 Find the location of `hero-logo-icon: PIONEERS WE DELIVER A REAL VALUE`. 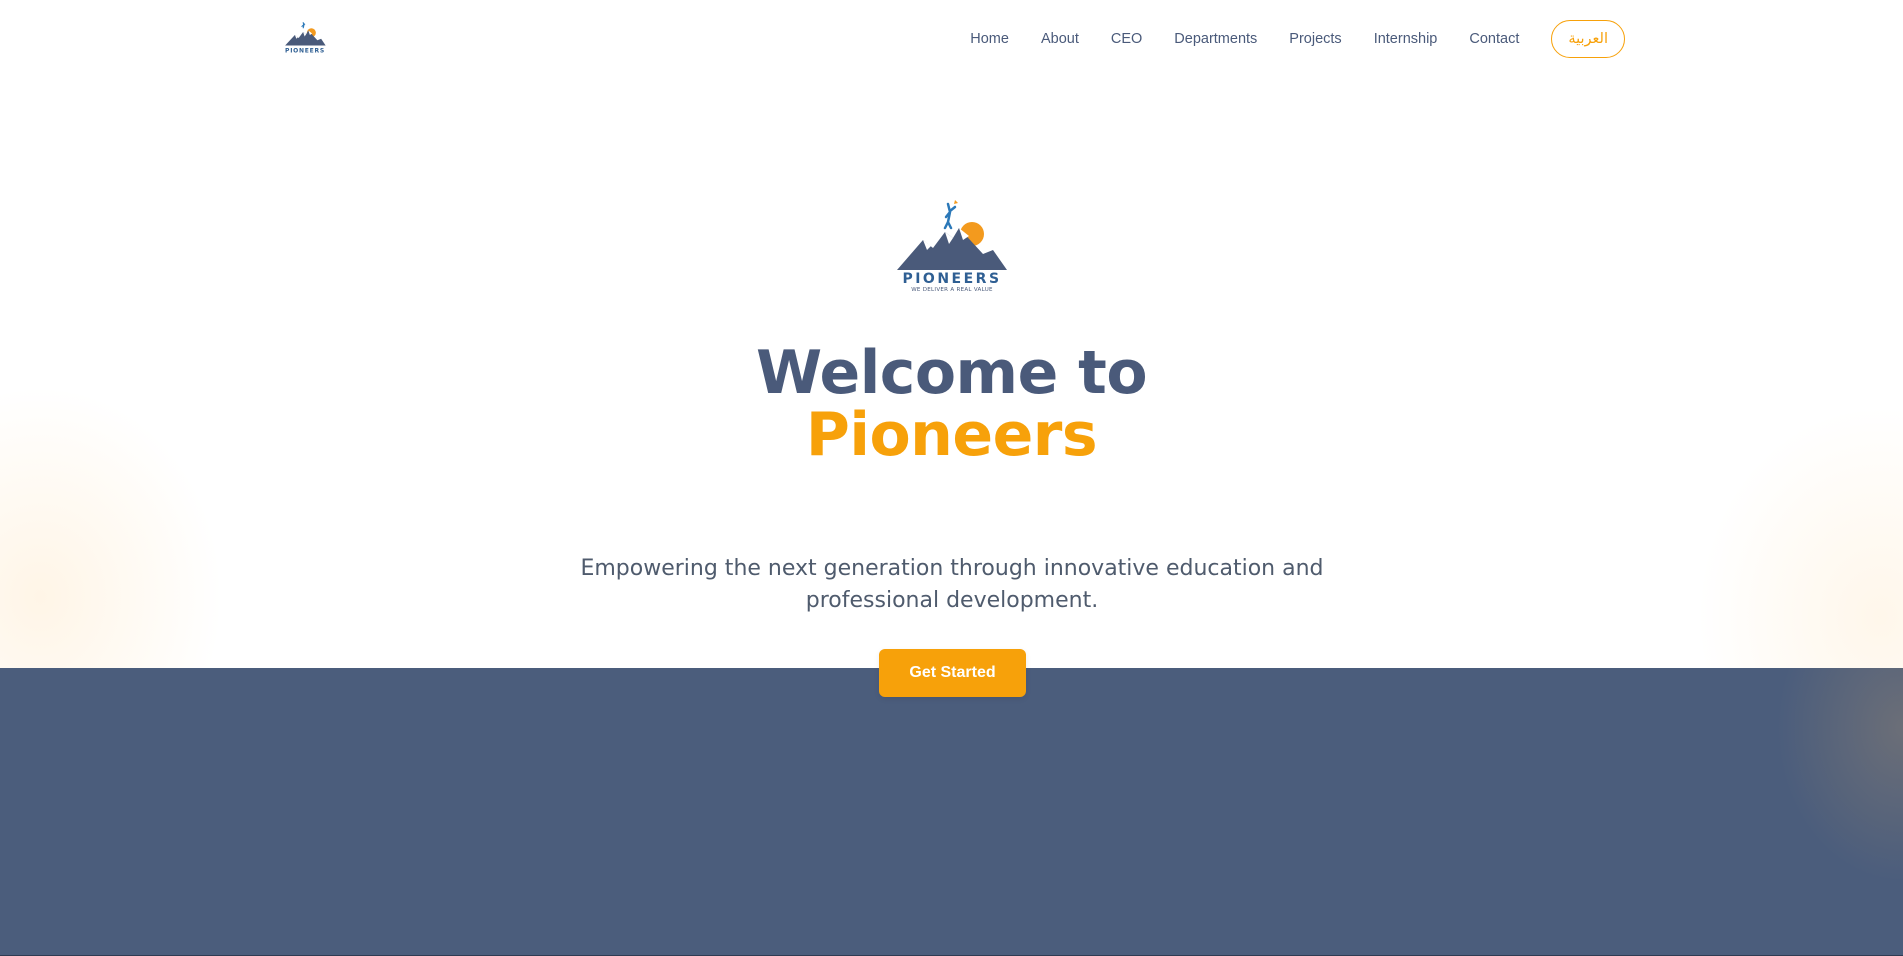

hero-logo-icon: PIONEERS WE DELIVER A REAL VALUE is located at coordinates (952, 246).